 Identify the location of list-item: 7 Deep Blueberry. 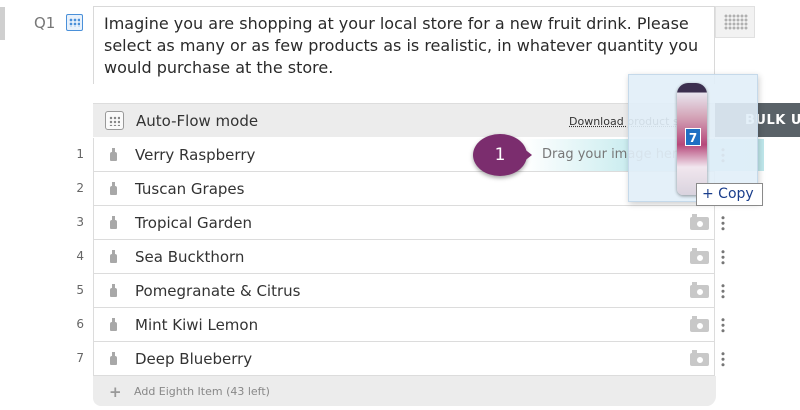
(400, 359).